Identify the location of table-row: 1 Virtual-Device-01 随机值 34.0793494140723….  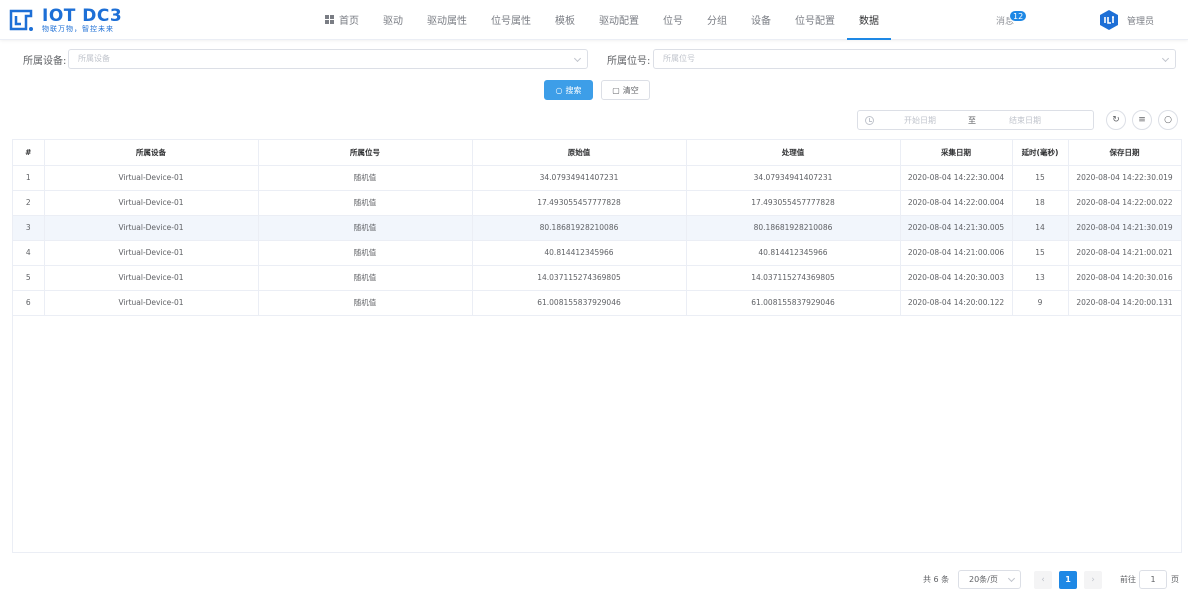
(597, 178).